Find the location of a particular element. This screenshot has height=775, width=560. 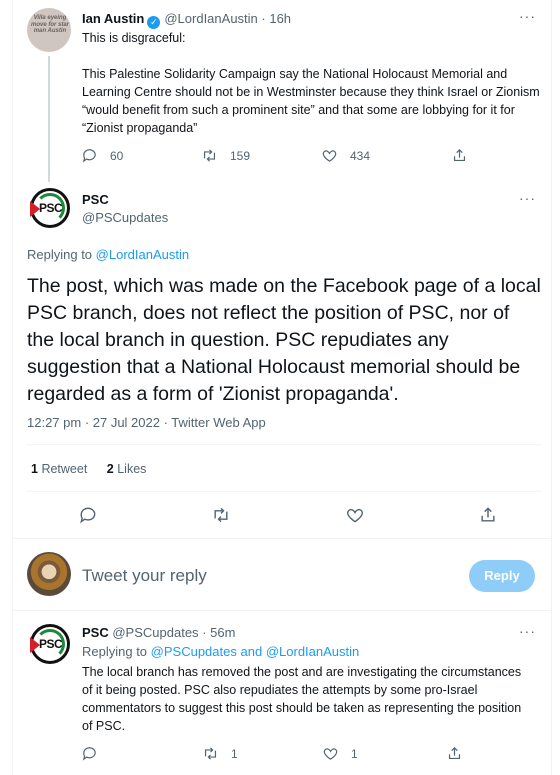

tweet-header: Ian Austin ✓ @LordIanAustin · 16h is located at coordinates (186, 20).